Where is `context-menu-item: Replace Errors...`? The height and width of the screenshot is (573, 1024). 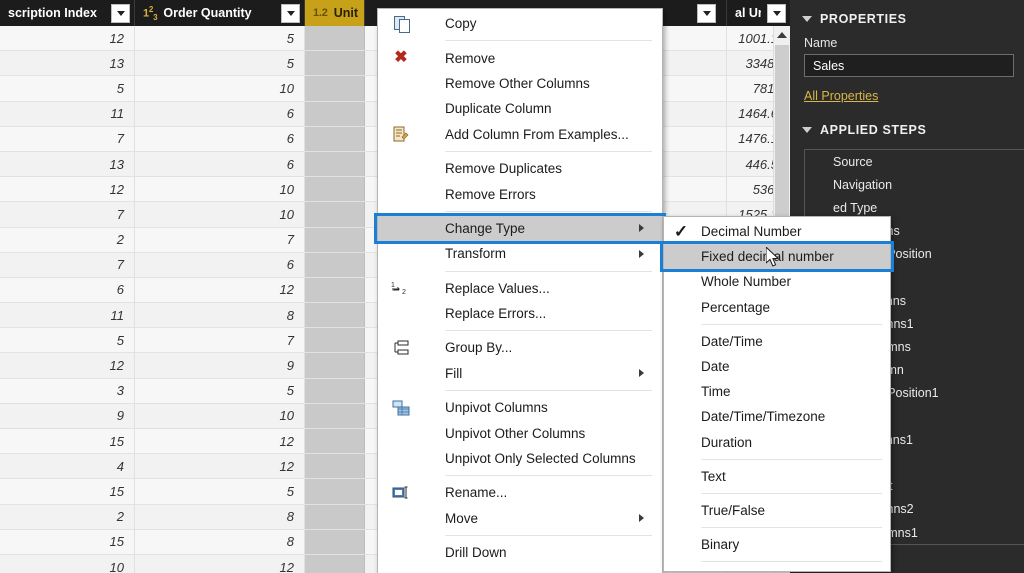 context-menu-item: Replace Errors... is located at coordinates (520, 313).